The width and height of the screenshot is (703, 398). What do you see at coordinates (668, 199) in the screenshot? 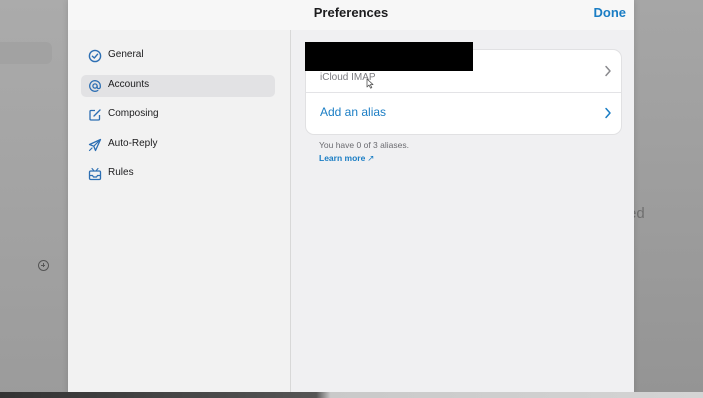
I see `background-right-panel` at bounding box center [668, 199].